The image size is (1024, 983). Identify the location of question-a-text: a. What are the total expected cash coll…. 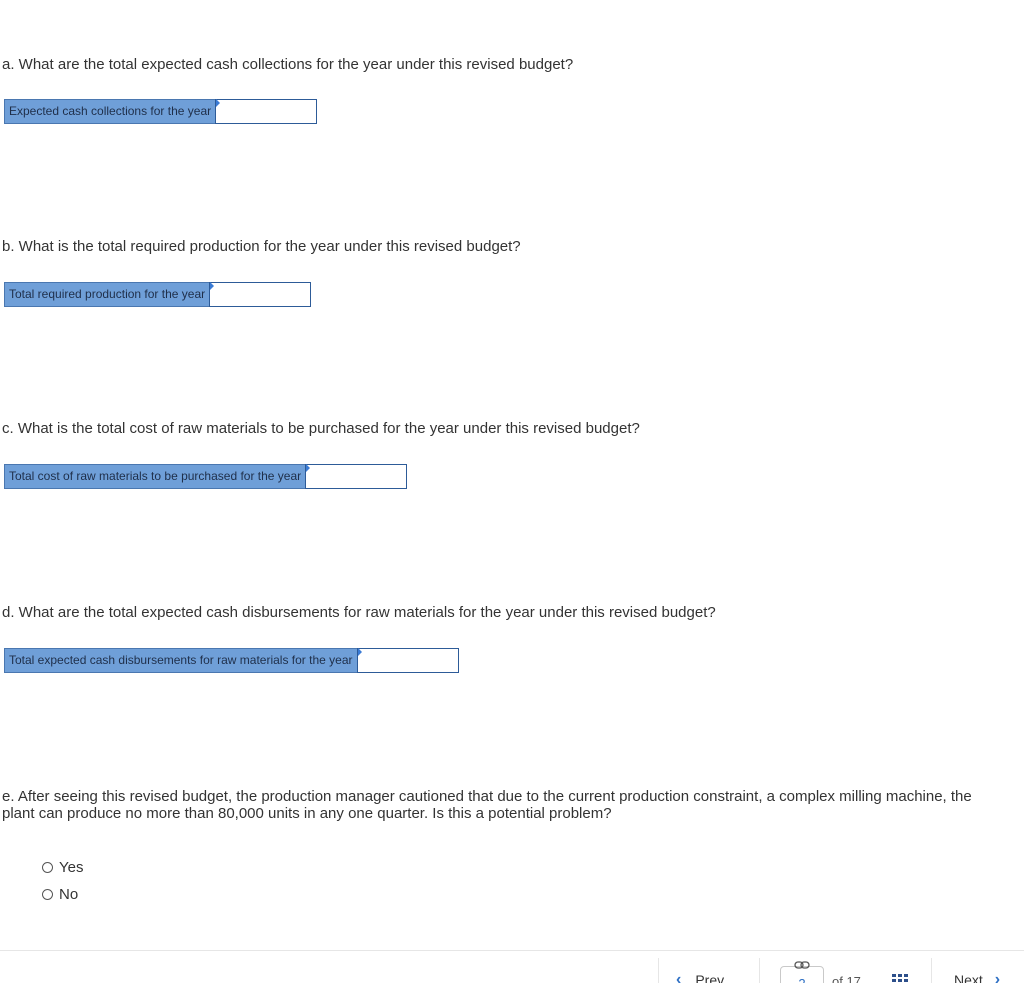
(288, 64).